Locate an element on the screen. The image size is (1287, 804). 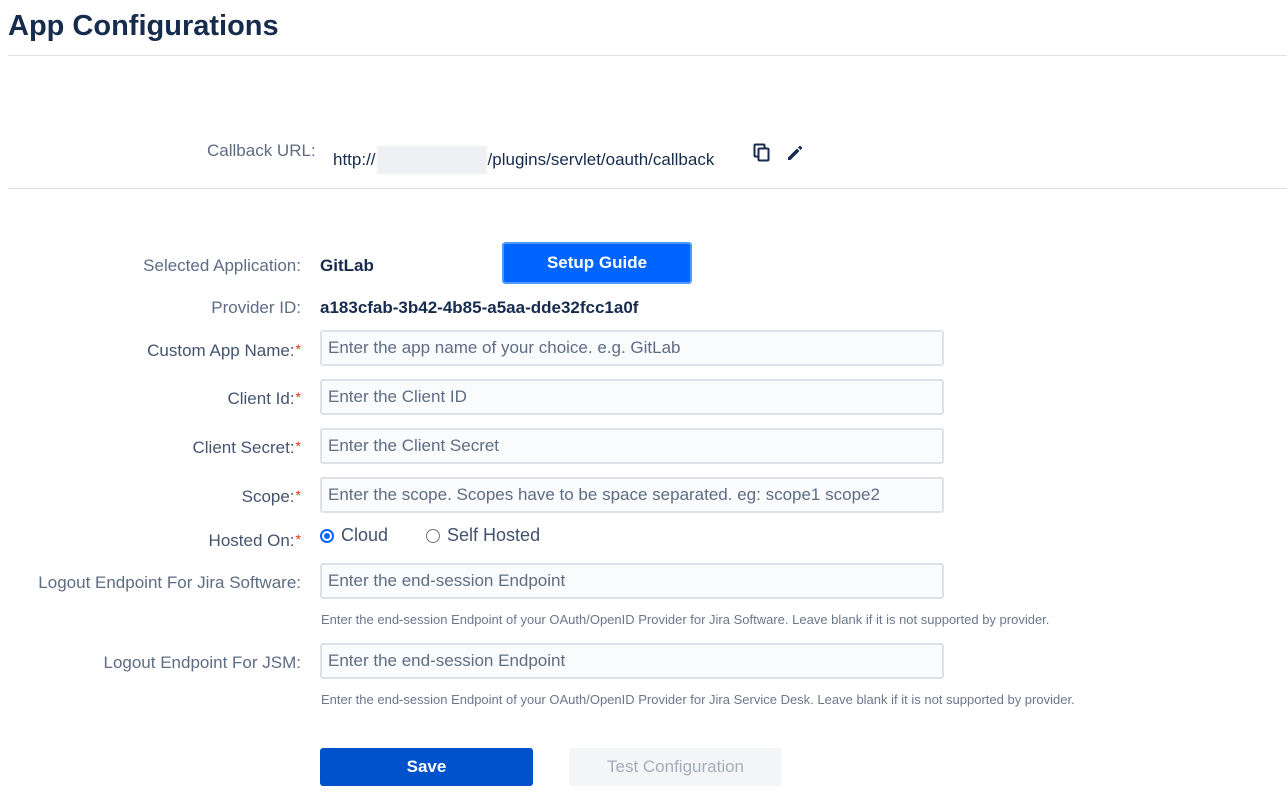
save-button: Save is located at coordinates (426, 767).